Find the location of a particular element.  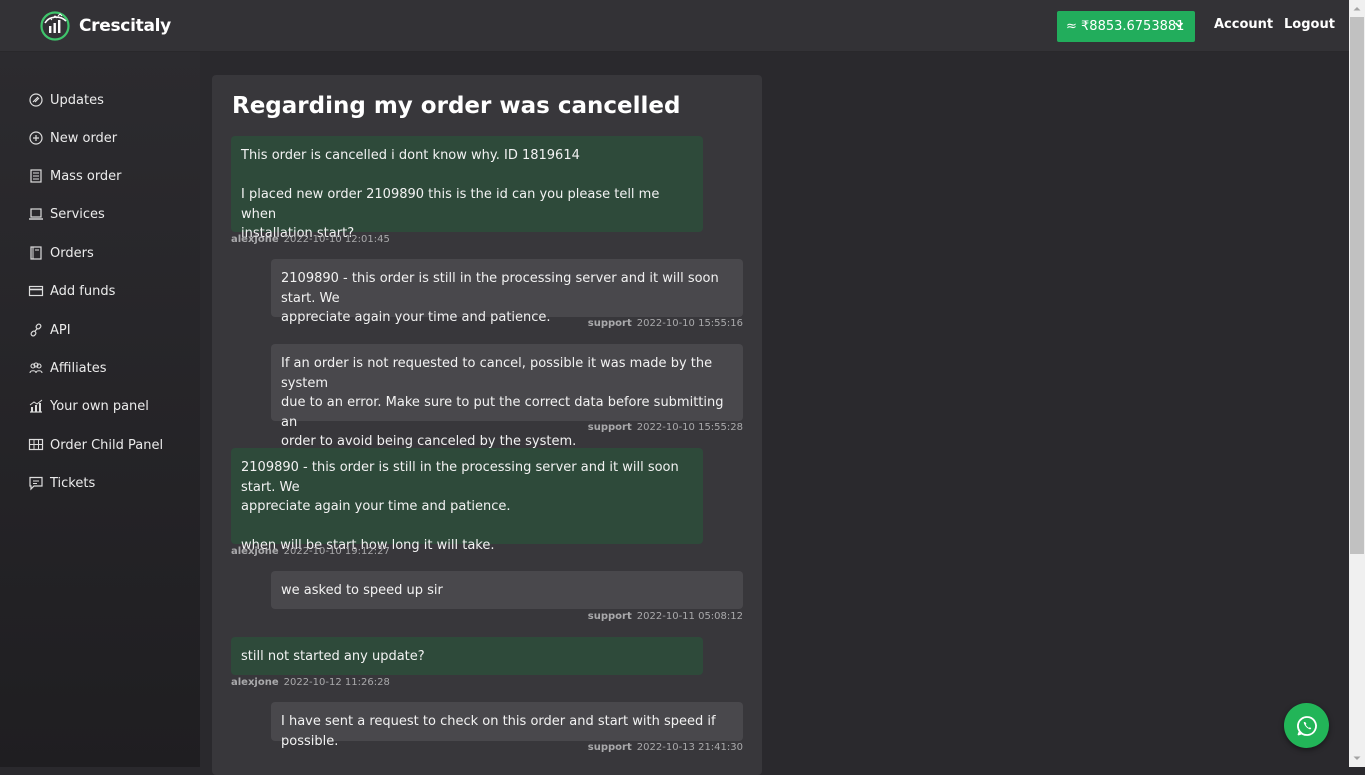

sidebar-item-label: Tickets is located at coordinates (73, 483).